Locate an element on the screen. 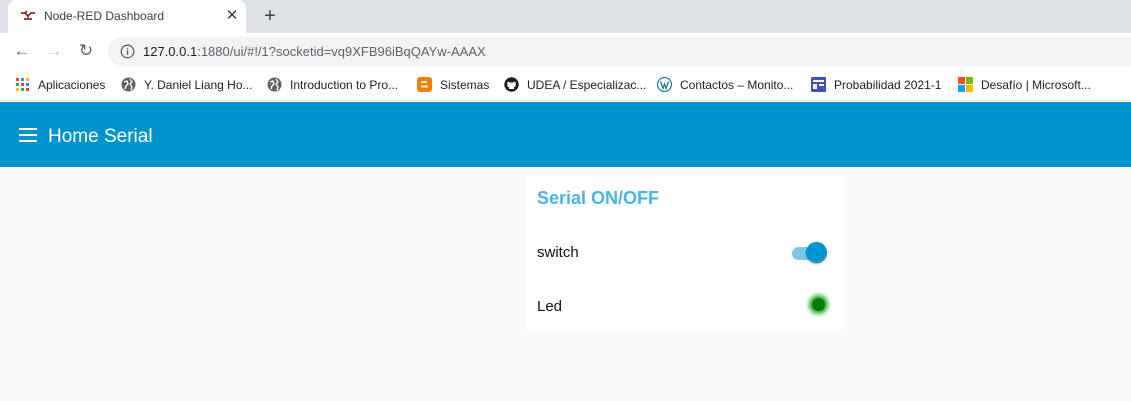 The width and height of the screenshot is (1131, 401). url-host: 127.0.0.1 is located at coordinates (170, 51).